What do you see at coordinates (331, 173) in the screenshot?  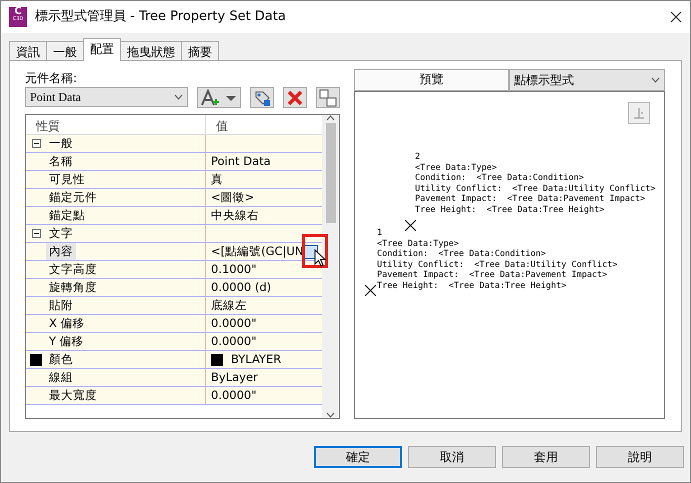 I see `scroll-thumb` at bounding box center [331, 173].